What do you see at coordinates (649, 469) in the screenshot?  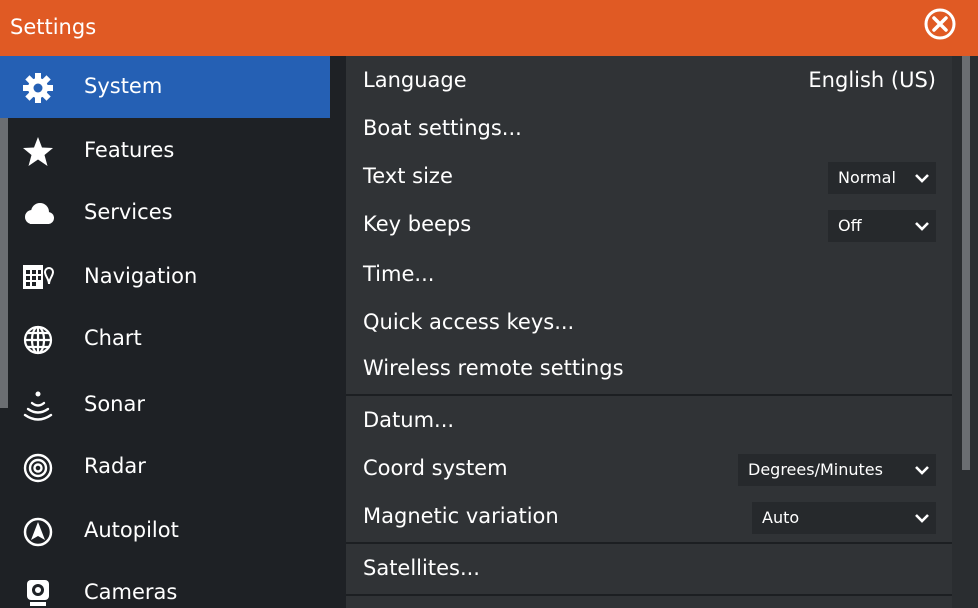 I see `coord-system-row: Coord system Degrees/Minutes` at bounding box center [649, 469].